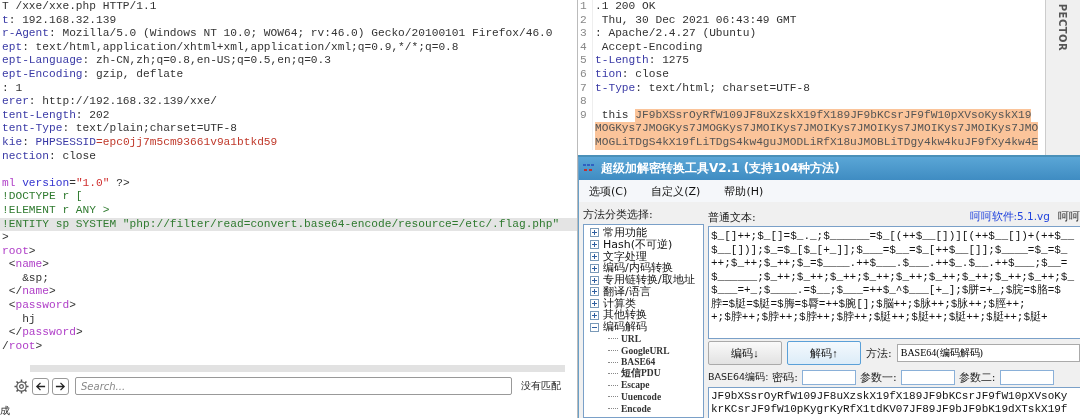  What do you see at coordinates (59, 20) in the screenshot?
I see `code-line: t: 192.168.32.139` at bounding box center [59, 20].